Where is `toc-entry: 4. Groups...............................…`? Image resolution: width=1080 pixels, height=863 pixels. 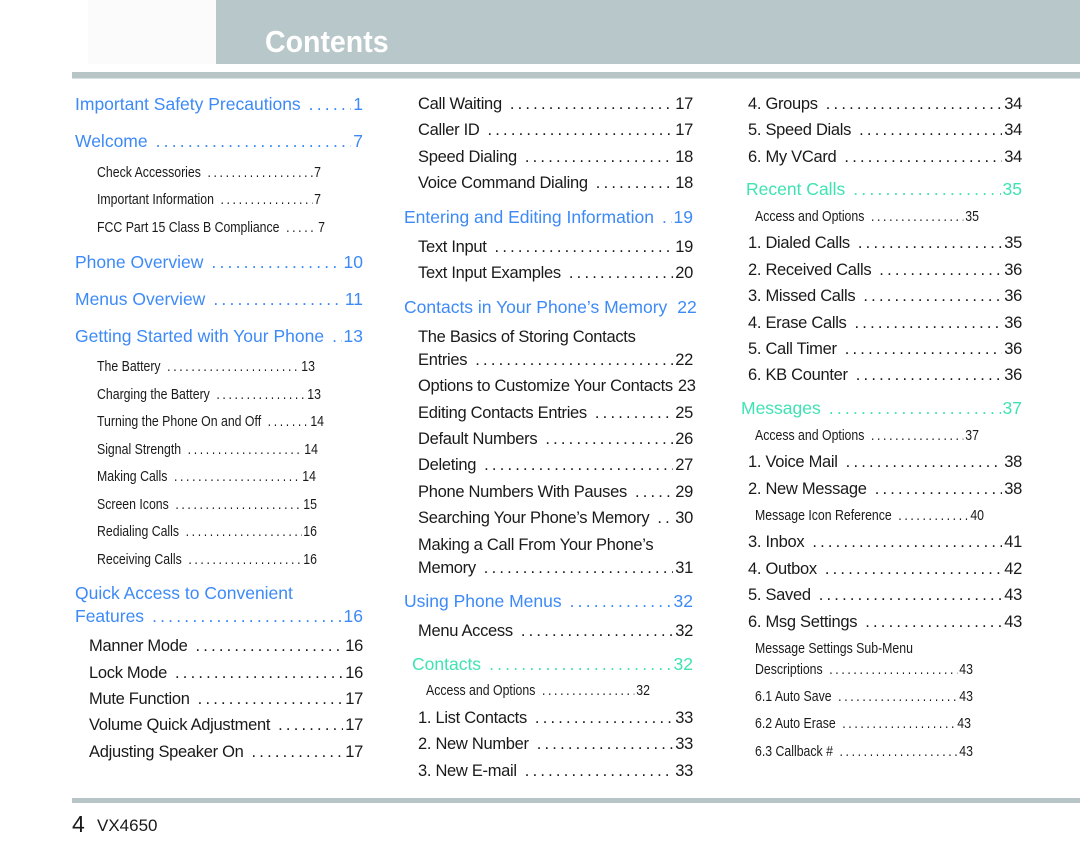 toc-entry: 4. Groups...............................… is located at coordinates (885, 104).